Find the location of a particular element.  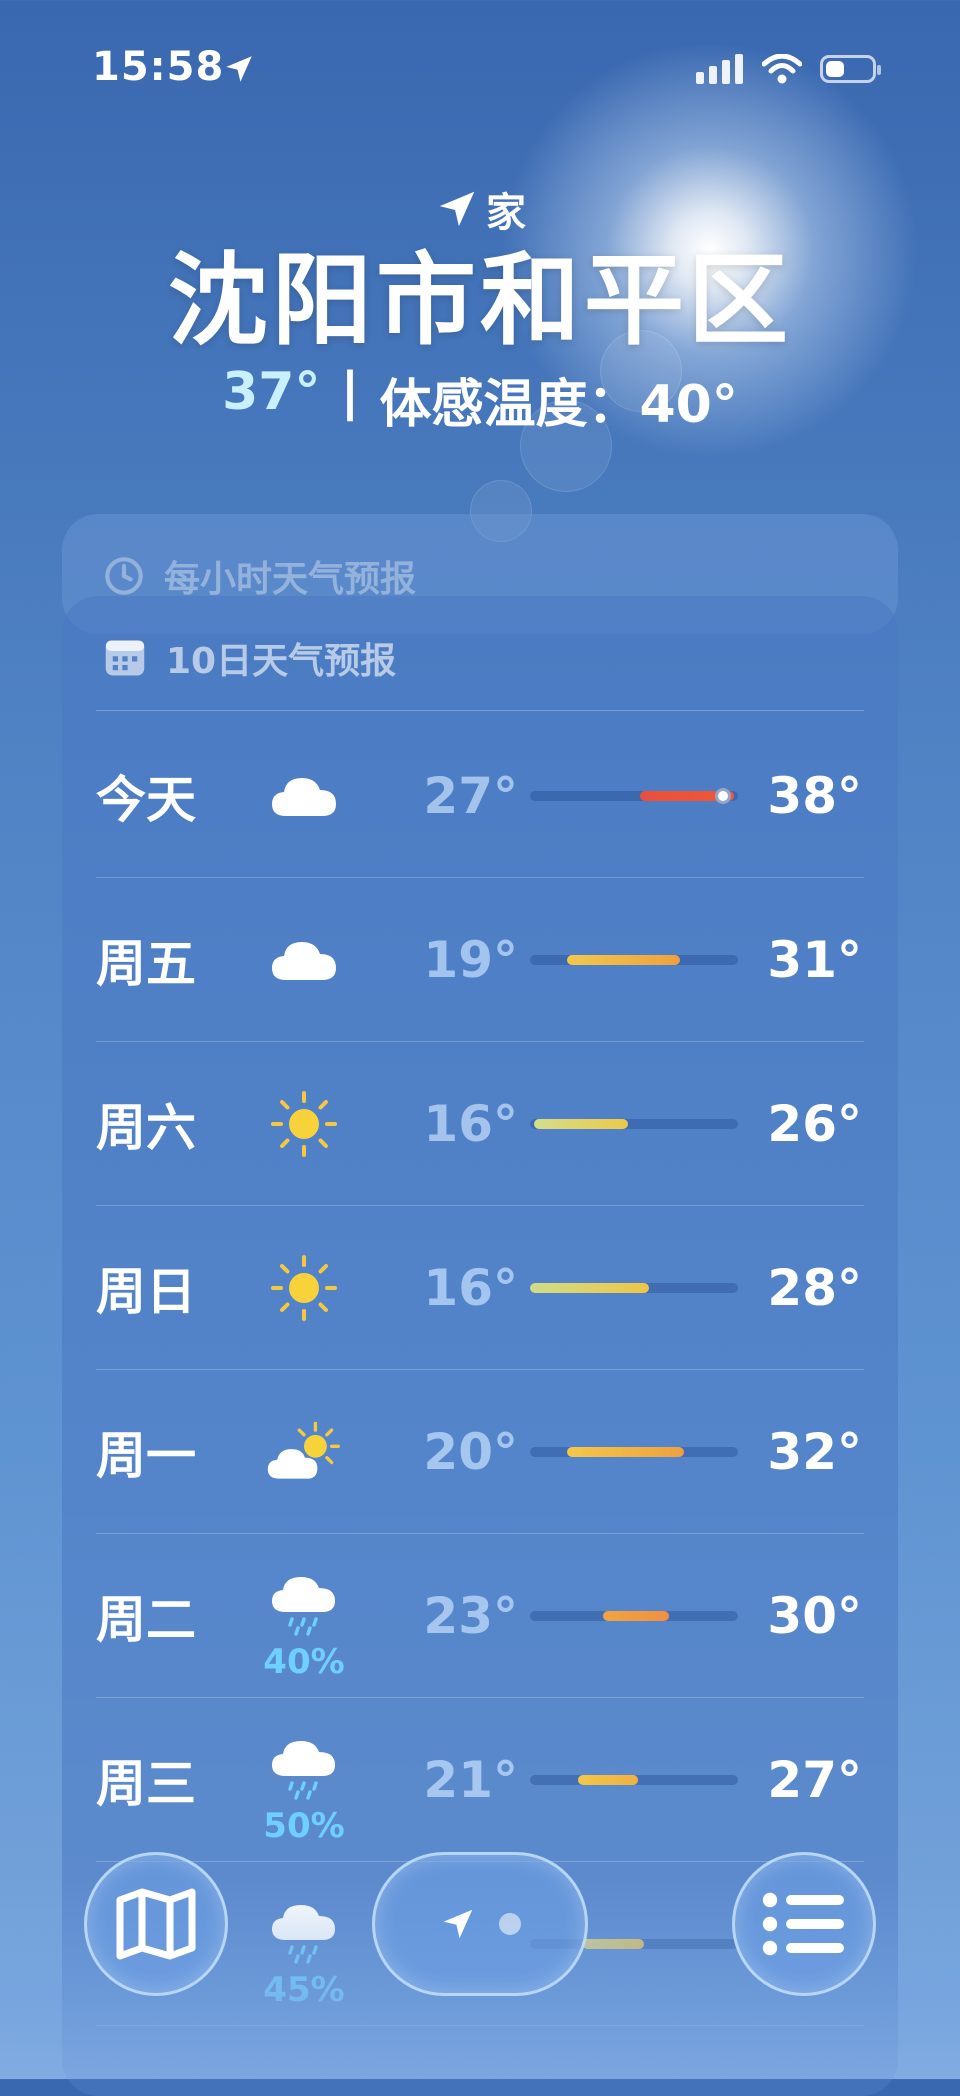

cellular-signal-icon is located at coordinates (719, 69).